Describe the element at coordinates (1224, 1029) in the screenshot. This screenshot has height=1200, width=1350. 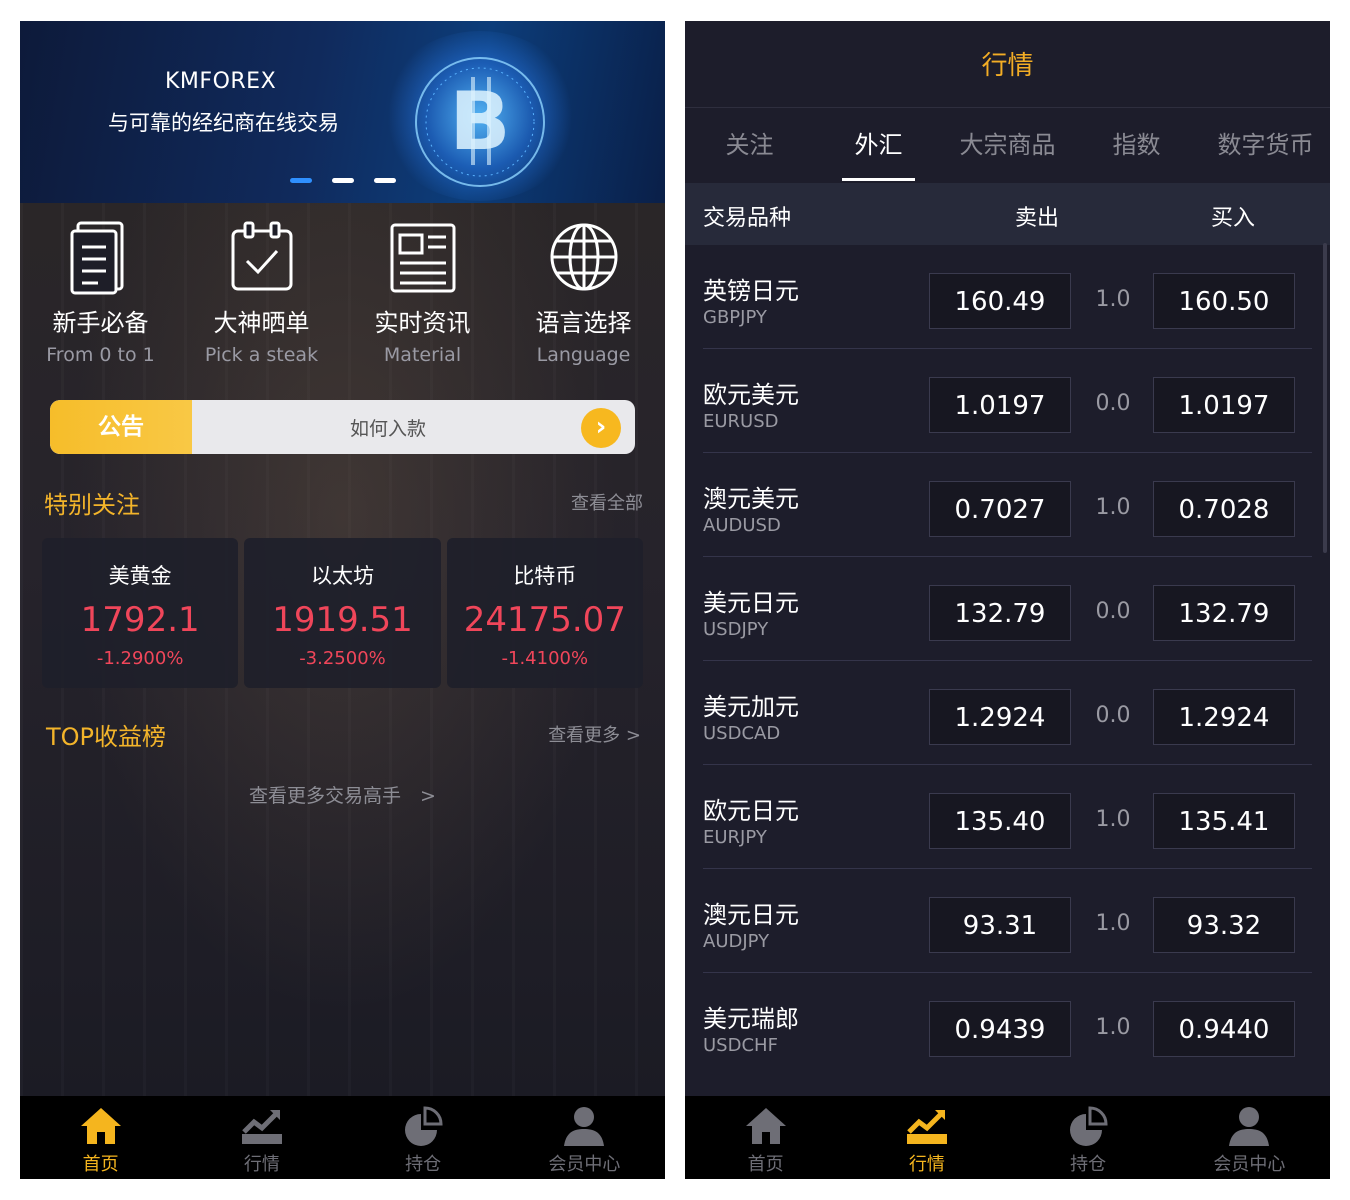
I see `buy-button: 0.9440` at that location.